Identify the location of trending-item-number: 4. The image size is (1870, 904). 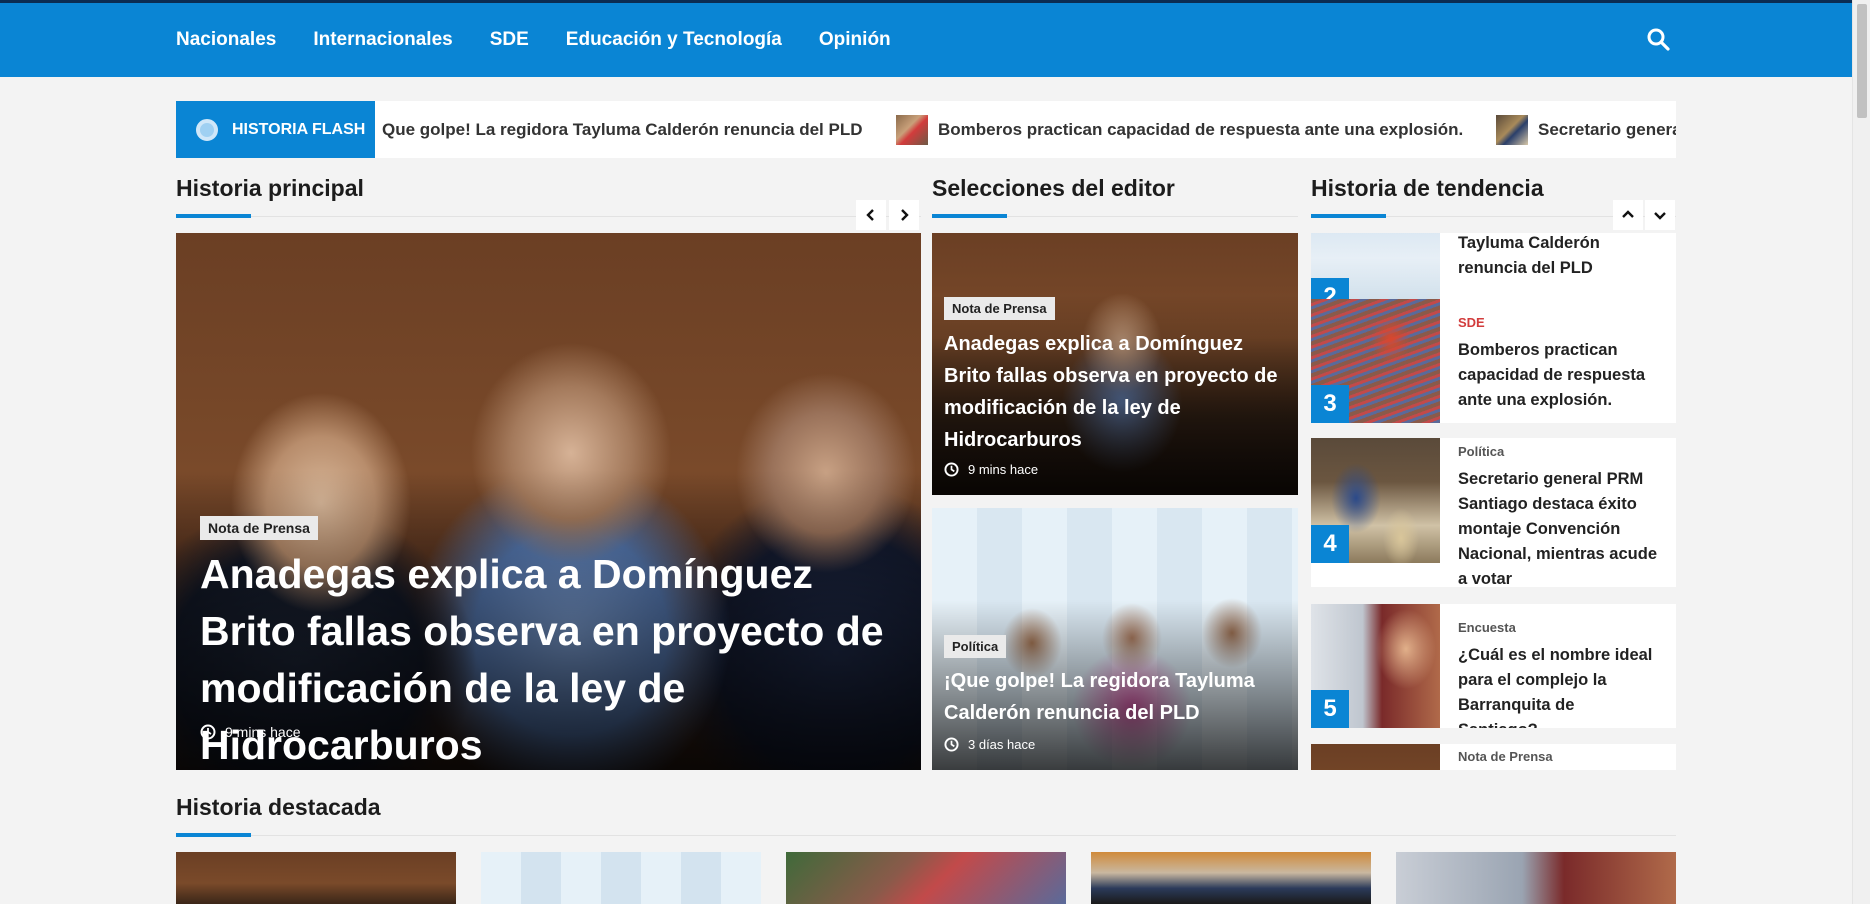
(1330, 544).